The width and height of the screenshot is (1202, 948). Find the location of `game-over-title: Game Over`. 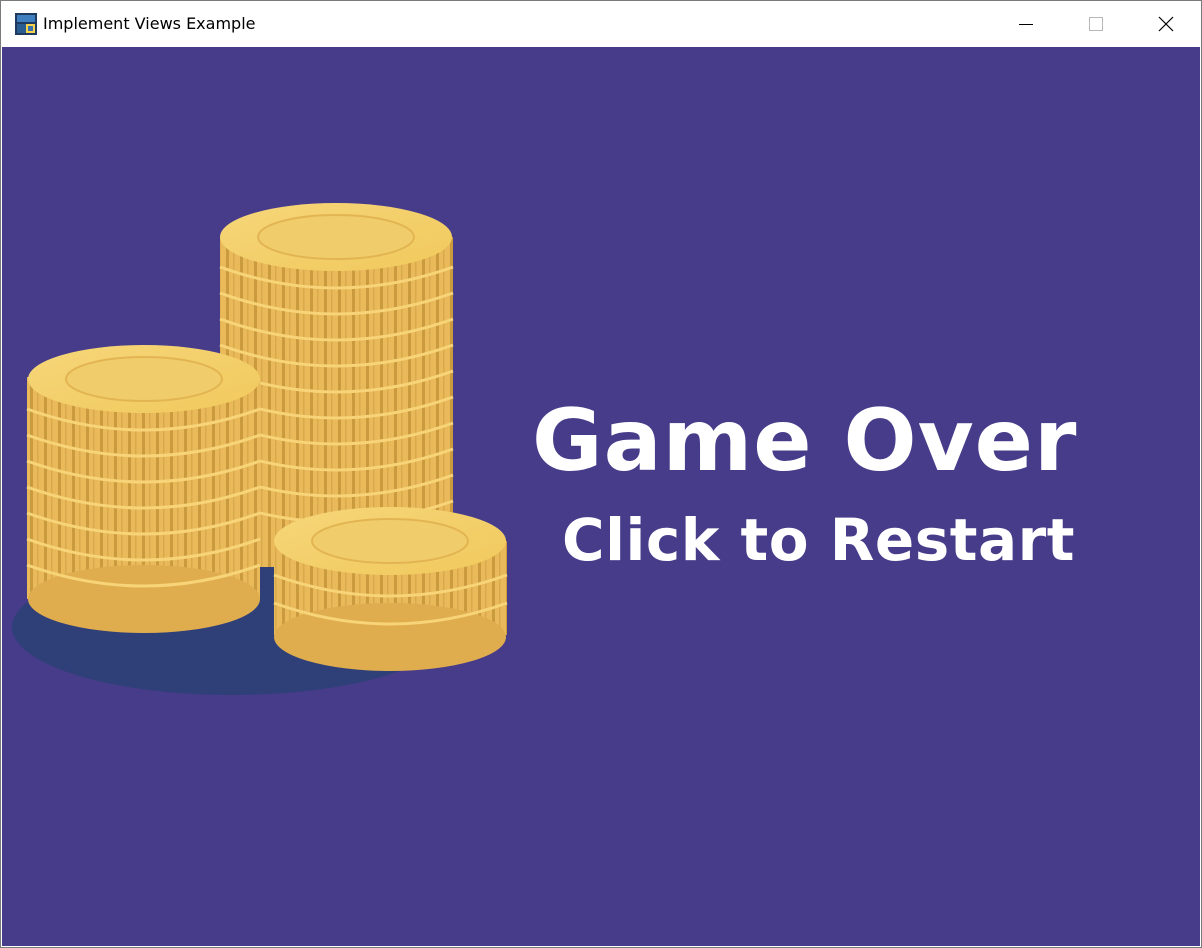

game-over-title: Game Over is located at coordinates (805, 441).